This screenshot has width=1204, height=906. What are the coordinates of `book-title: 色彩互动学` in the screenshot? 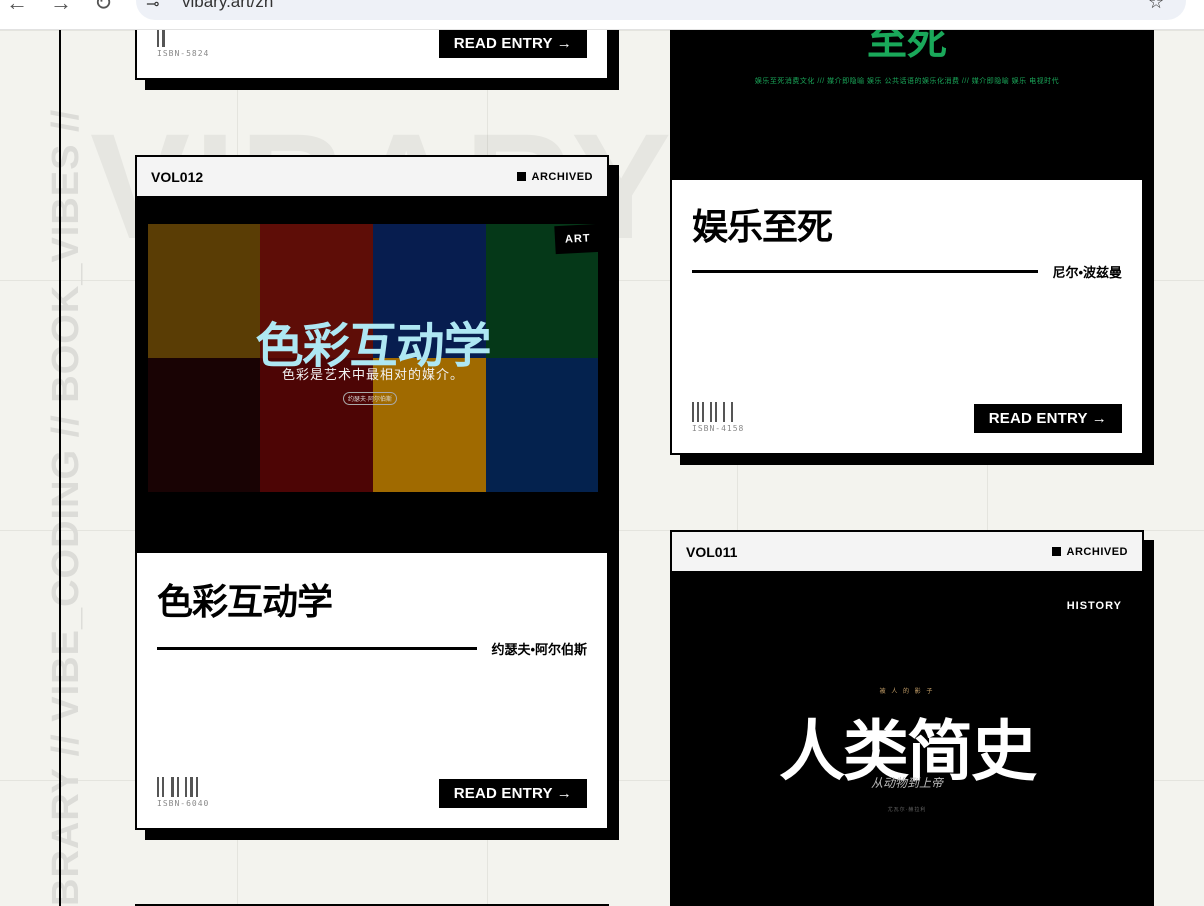 It's located at (245, 601).